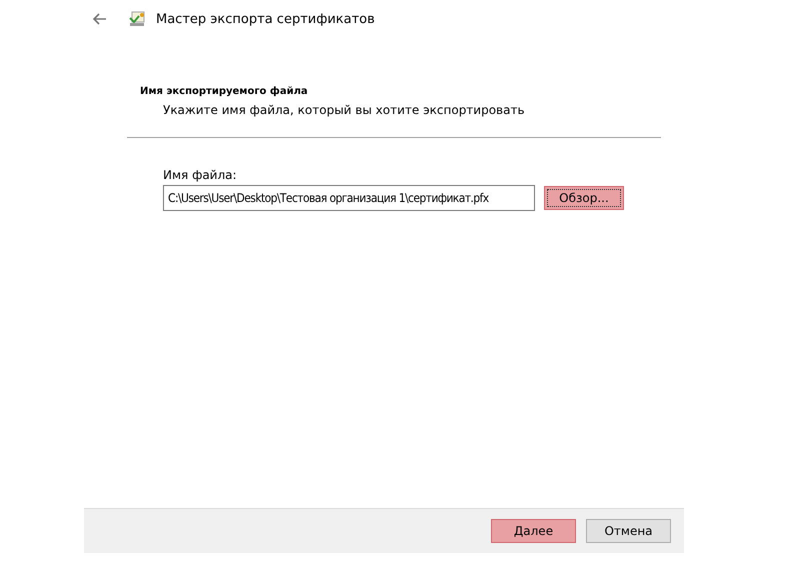  I want to click on back-arrow-icon, so click(99, 19).